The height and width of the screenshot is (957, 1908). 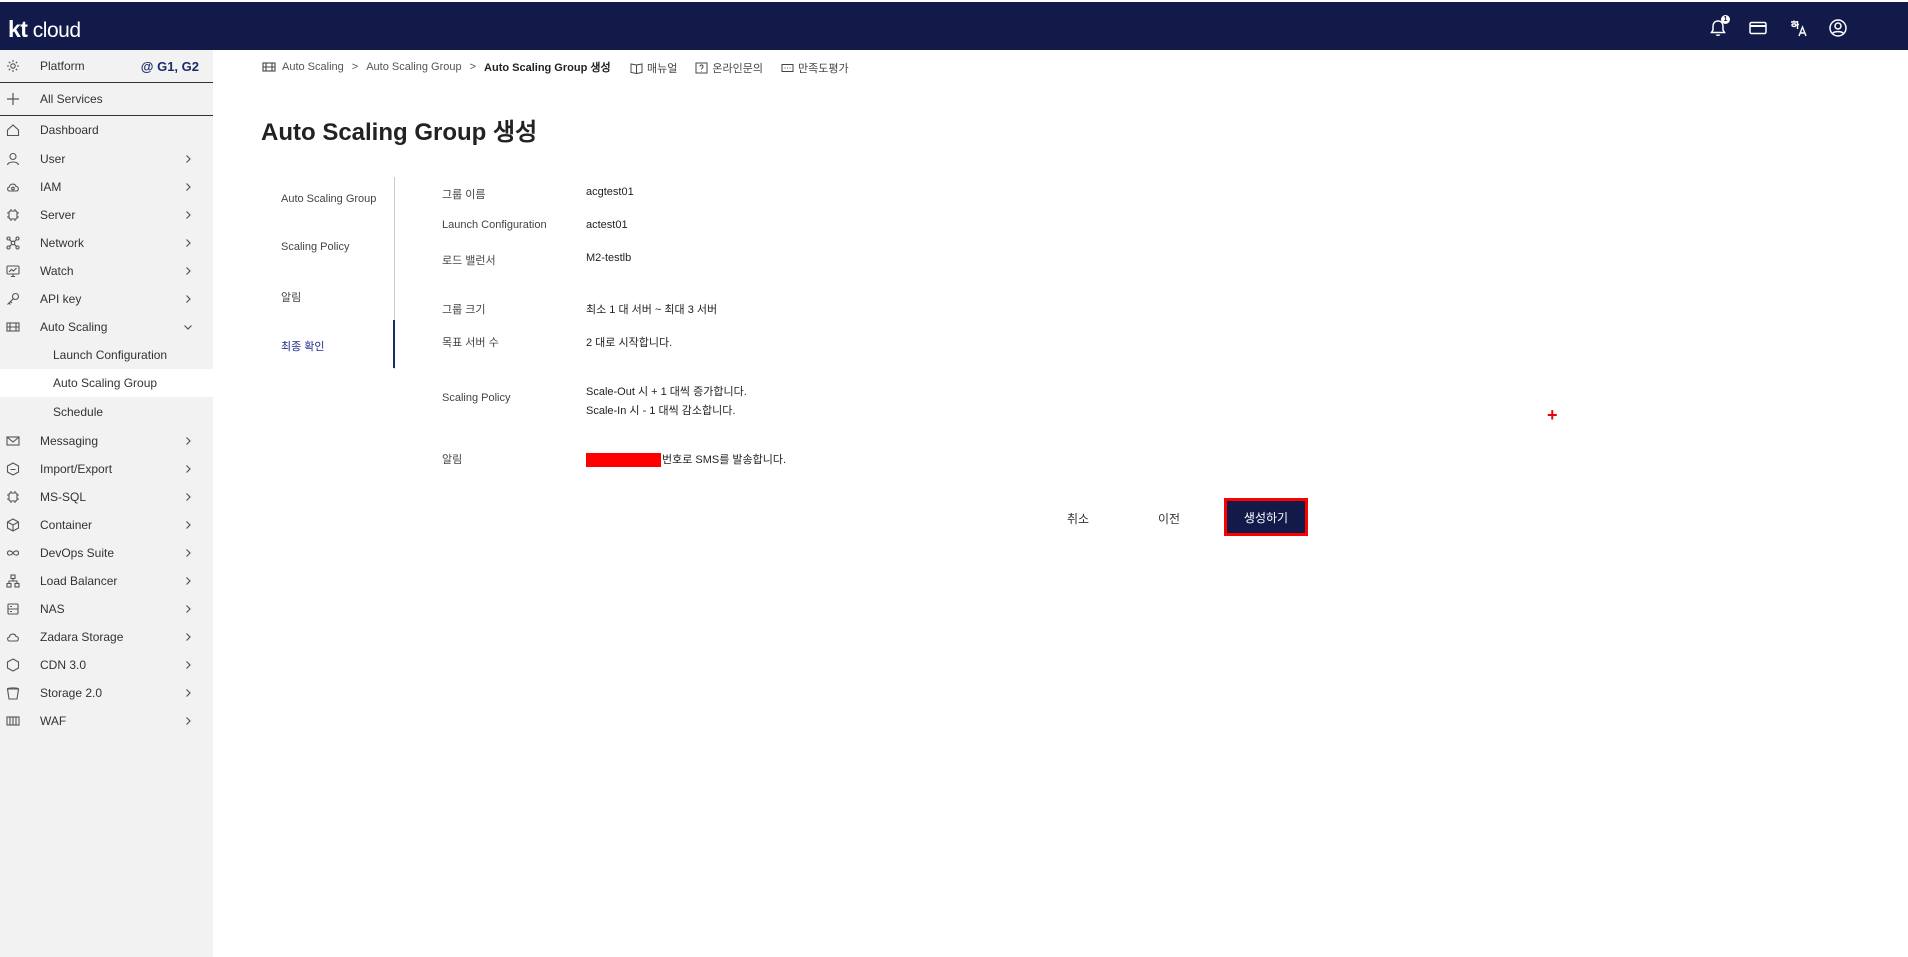 What do you see at coordinates (106, 82) in the screenshot?
I see `sidebar-divider` at bounding box center [106, 82].